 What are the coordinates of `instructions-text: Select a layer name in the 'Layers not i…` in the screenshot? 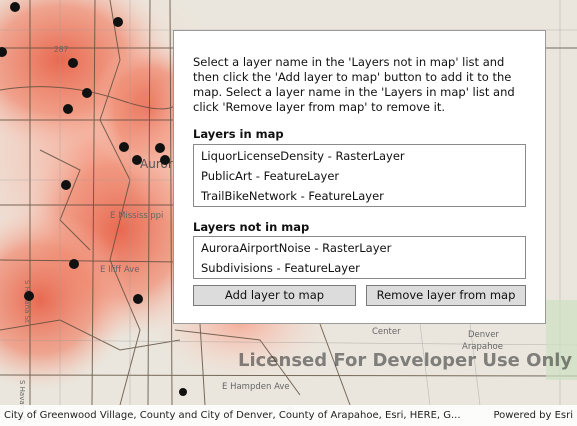 It's located at (354, 84).